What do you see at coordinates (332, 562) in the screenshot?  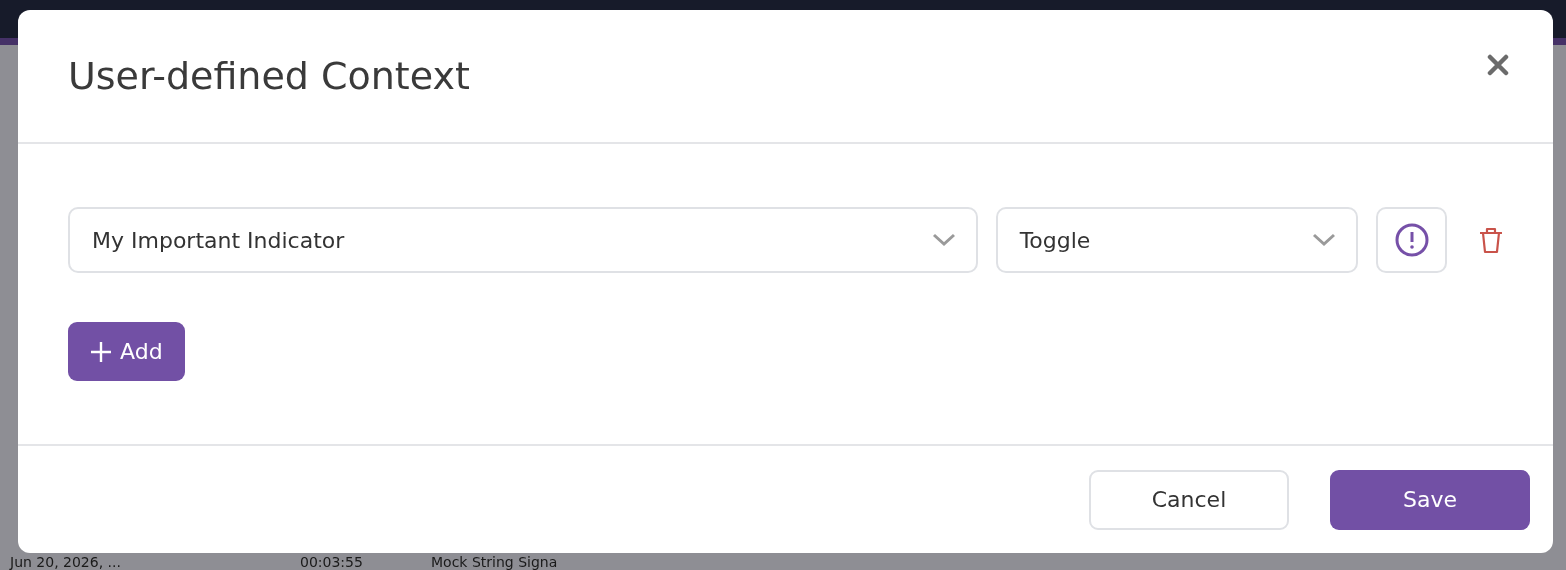 I see `table-cell-text: 00:03:55` at bounding box center [332, 562].